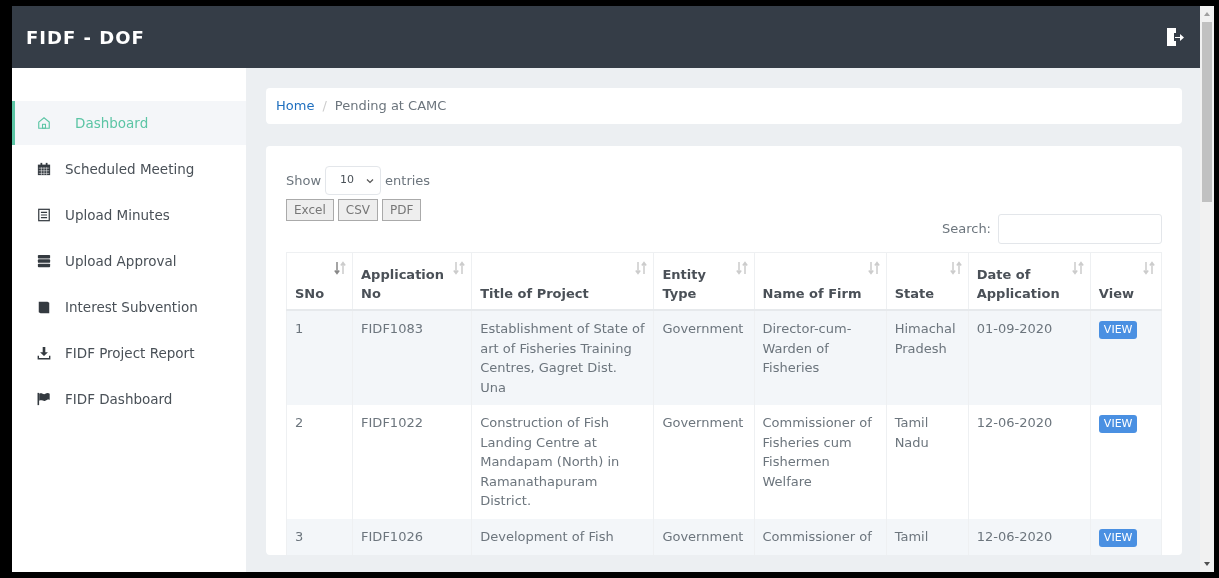  Describe the element at coordinates (44, 169) in the screenshot. I see `calendar-icon` at that location.